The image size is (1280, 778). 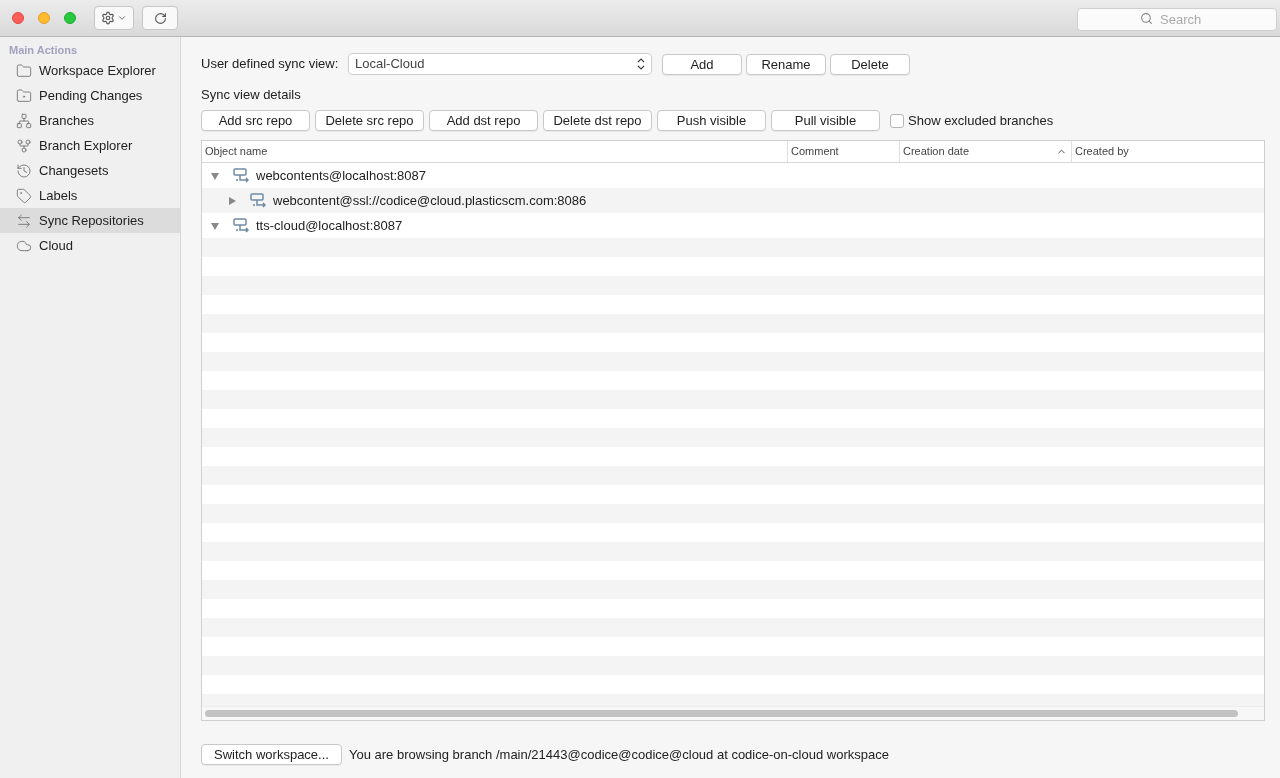 I want to click on sidebar-item: Pending Changes, so click(x=90, y=95).